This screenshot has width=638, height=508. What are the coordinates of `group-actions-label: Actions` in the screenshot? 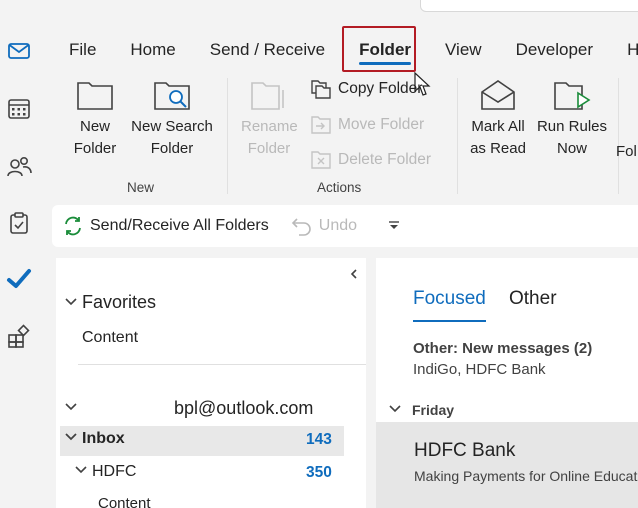 It's located at (339, 187).